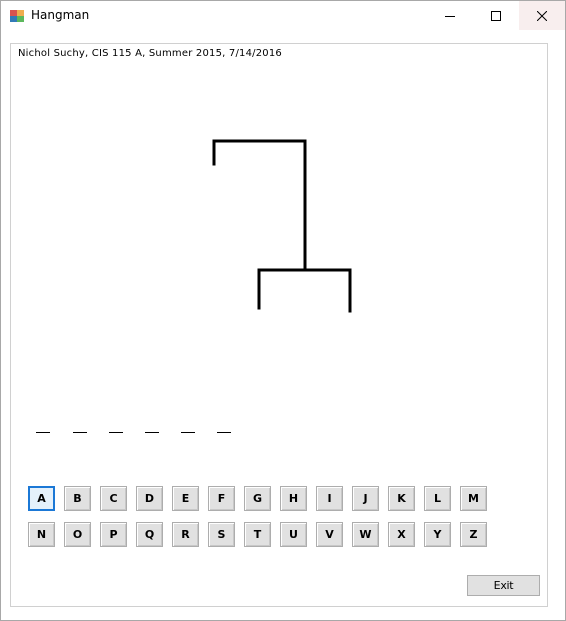 Image resolution: width=566 pixels, height=621 pixels. I want to click on letter-button-p: P, so click(113, 534).